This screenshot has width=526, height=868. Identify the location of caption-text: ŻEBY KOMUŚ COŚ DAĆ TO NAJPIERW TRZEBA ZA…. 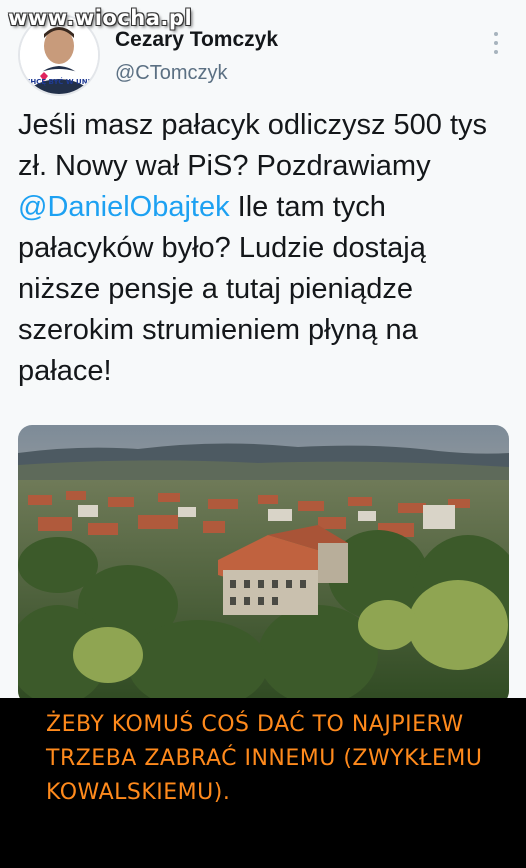
(264, 758).